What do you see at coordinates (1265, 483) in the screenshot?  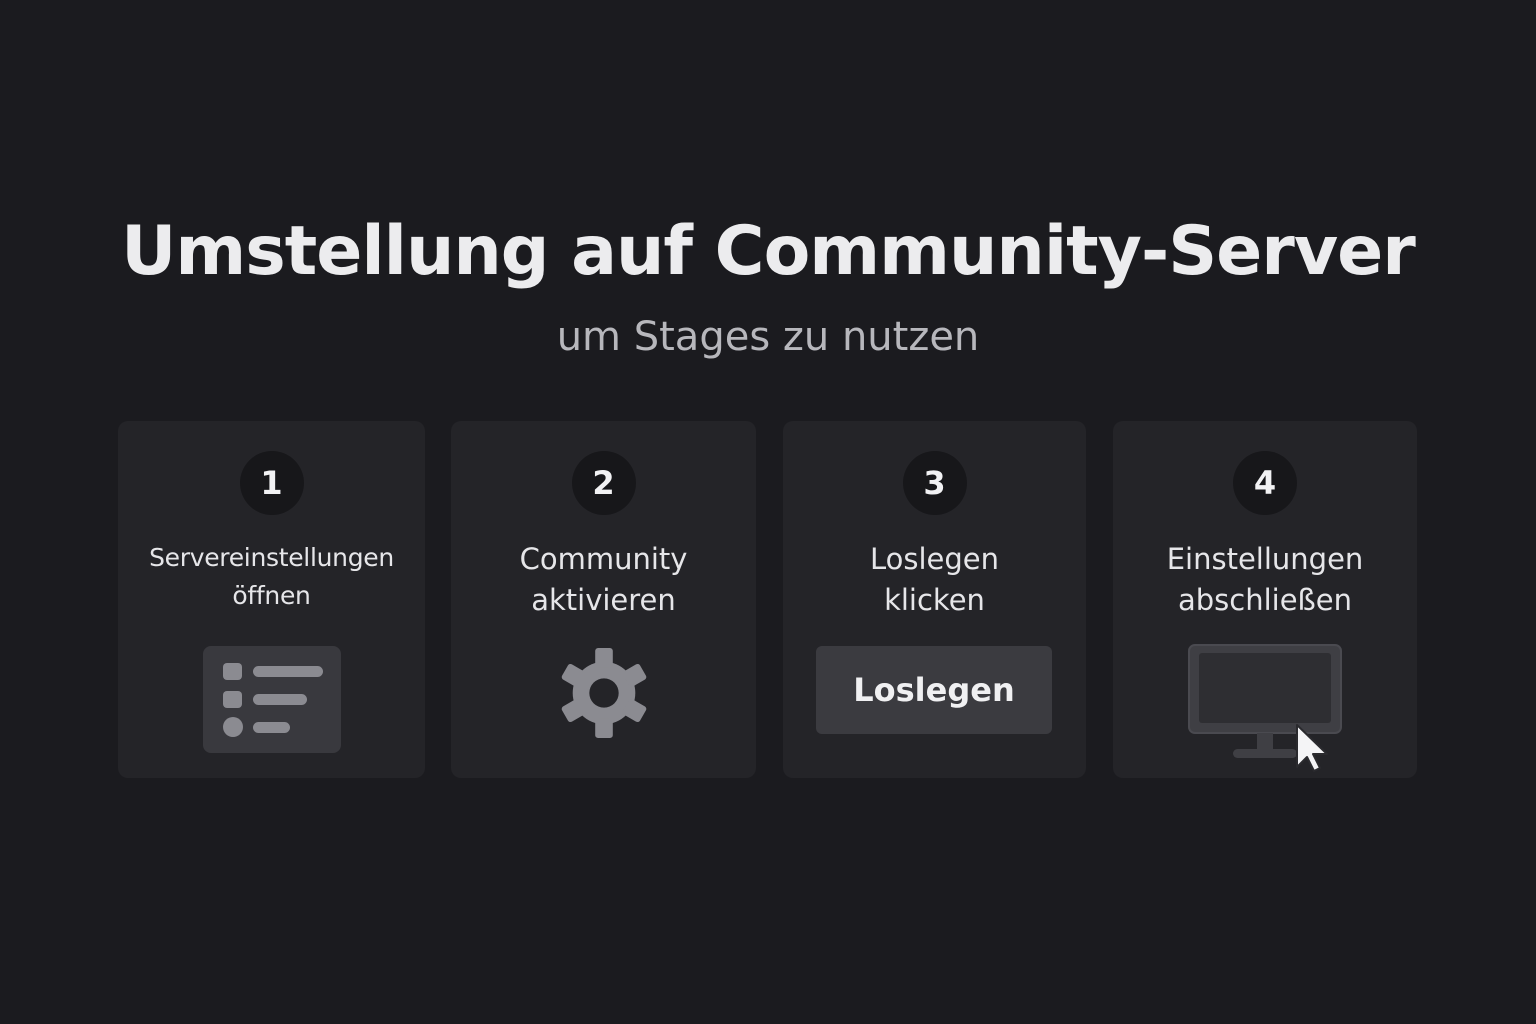 I see `step-number-badge: 4` at bounding box center [1265, 483].